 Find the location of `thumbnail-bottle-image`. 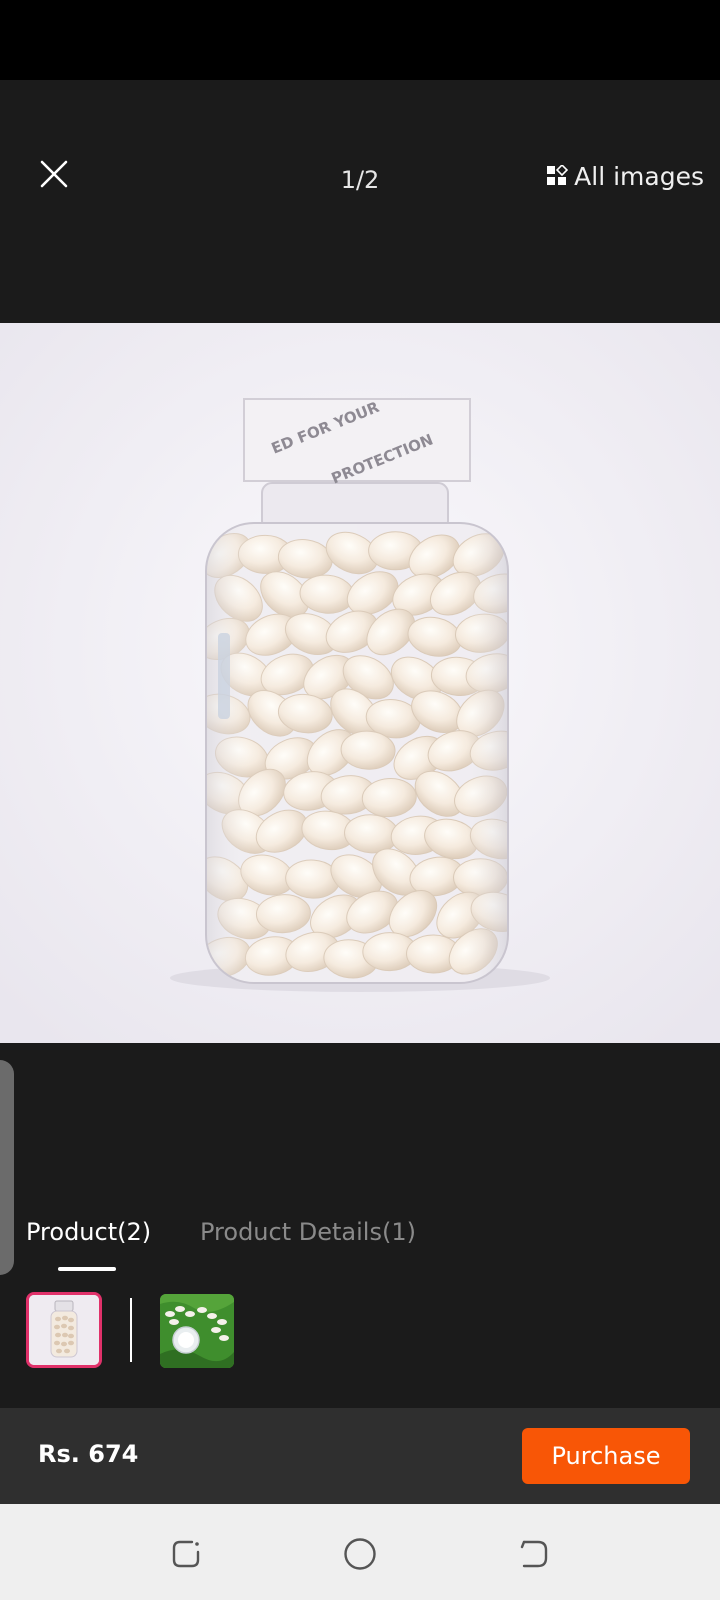

thumbnail-bottle-image is located at coordinates (64, 1330).